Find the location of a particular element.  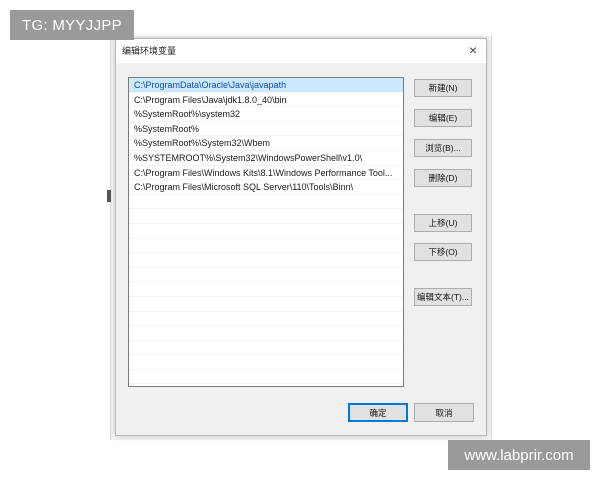

path-list-item: %SystemRoot%\system32 is located at coordinates (266, 114).